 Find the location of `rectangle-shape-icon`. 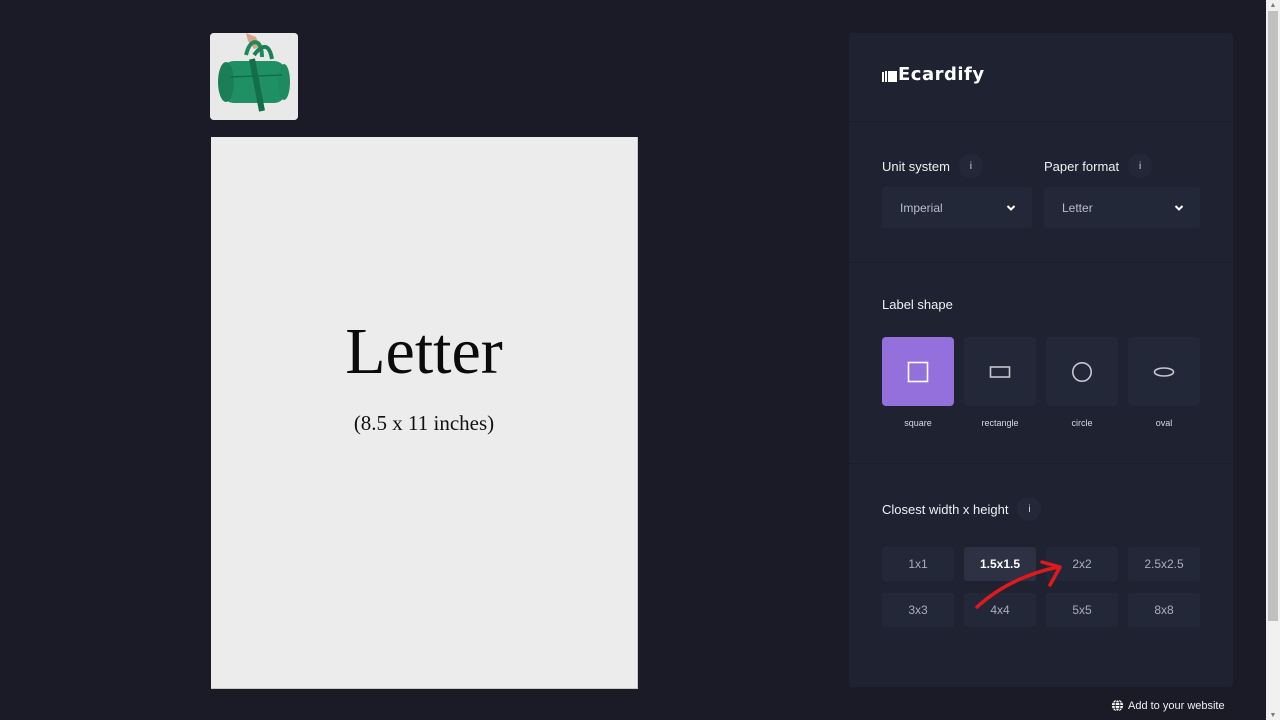

rectangle-shape-icon is located at coordinates (1000, 371).